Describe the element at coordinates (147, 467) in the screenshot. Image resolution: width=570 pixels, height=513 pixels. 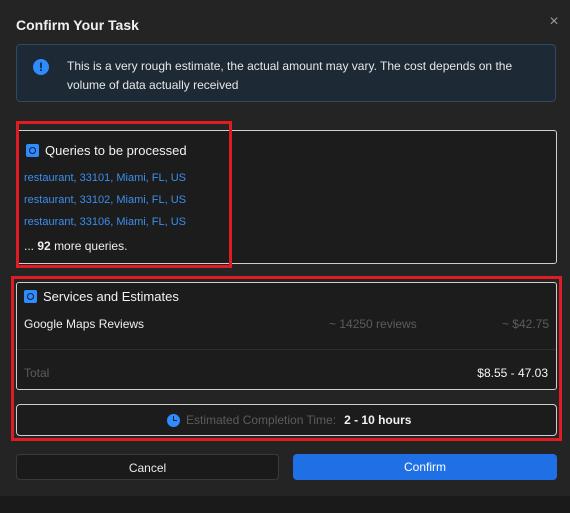
I see `cancel-button: Cancel` at that location.